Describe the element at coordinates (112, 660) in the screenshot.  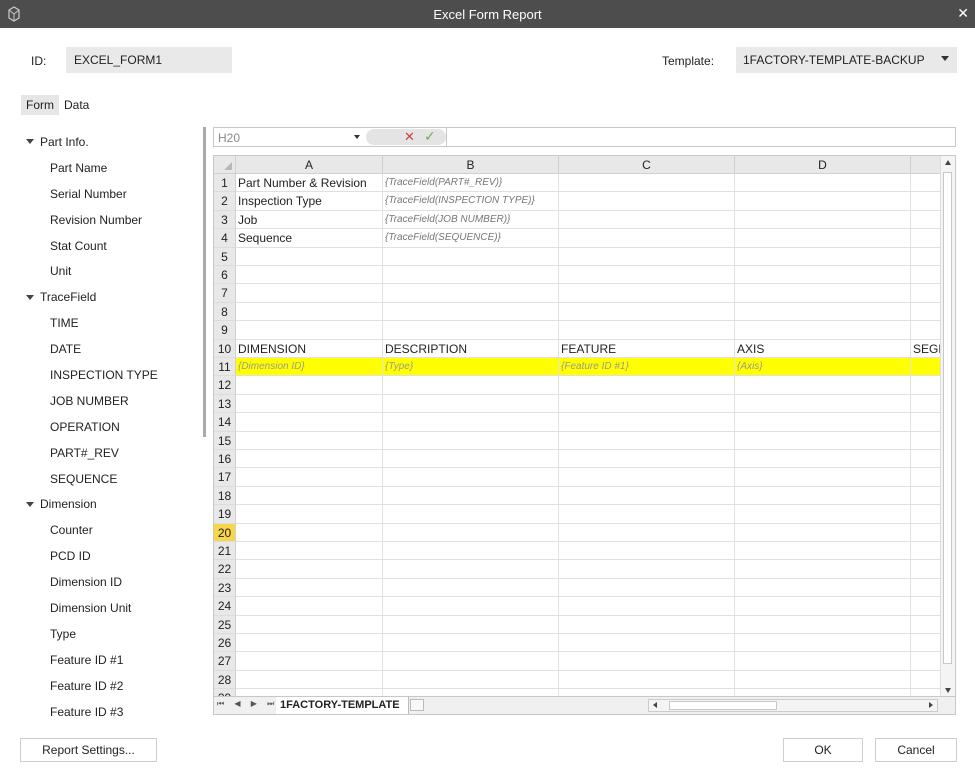
I see `tree-item: Feature ID #1` at that location.